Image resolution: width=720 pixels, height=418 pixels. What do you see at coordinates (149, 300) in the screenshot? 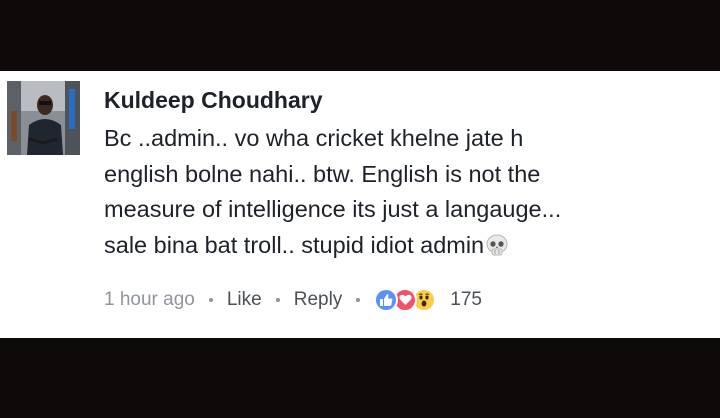
I see `comment-timestamp: 1 hour ago` at bounding box center [149, 300].